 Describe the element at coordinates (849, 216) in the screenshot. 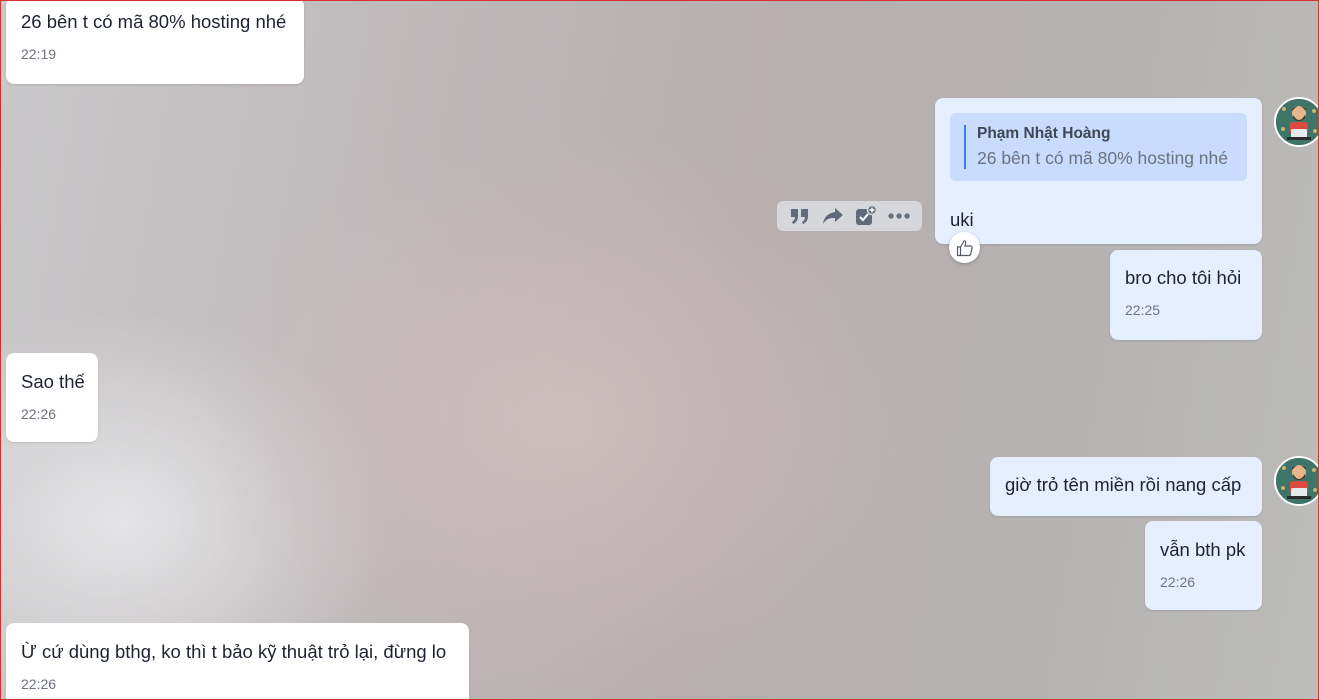

I see `message-action-toolbar` at that location.